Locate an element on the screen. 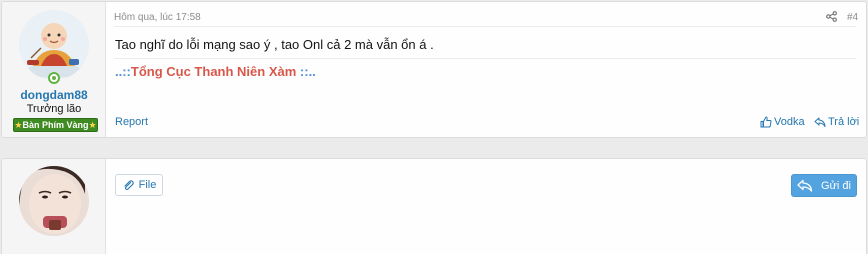 The height and width of the screenshot is (254, 868). signature: ..::Tổng Cục Thanh Niên Xàm ::.. is located at coordinates (215, 71).